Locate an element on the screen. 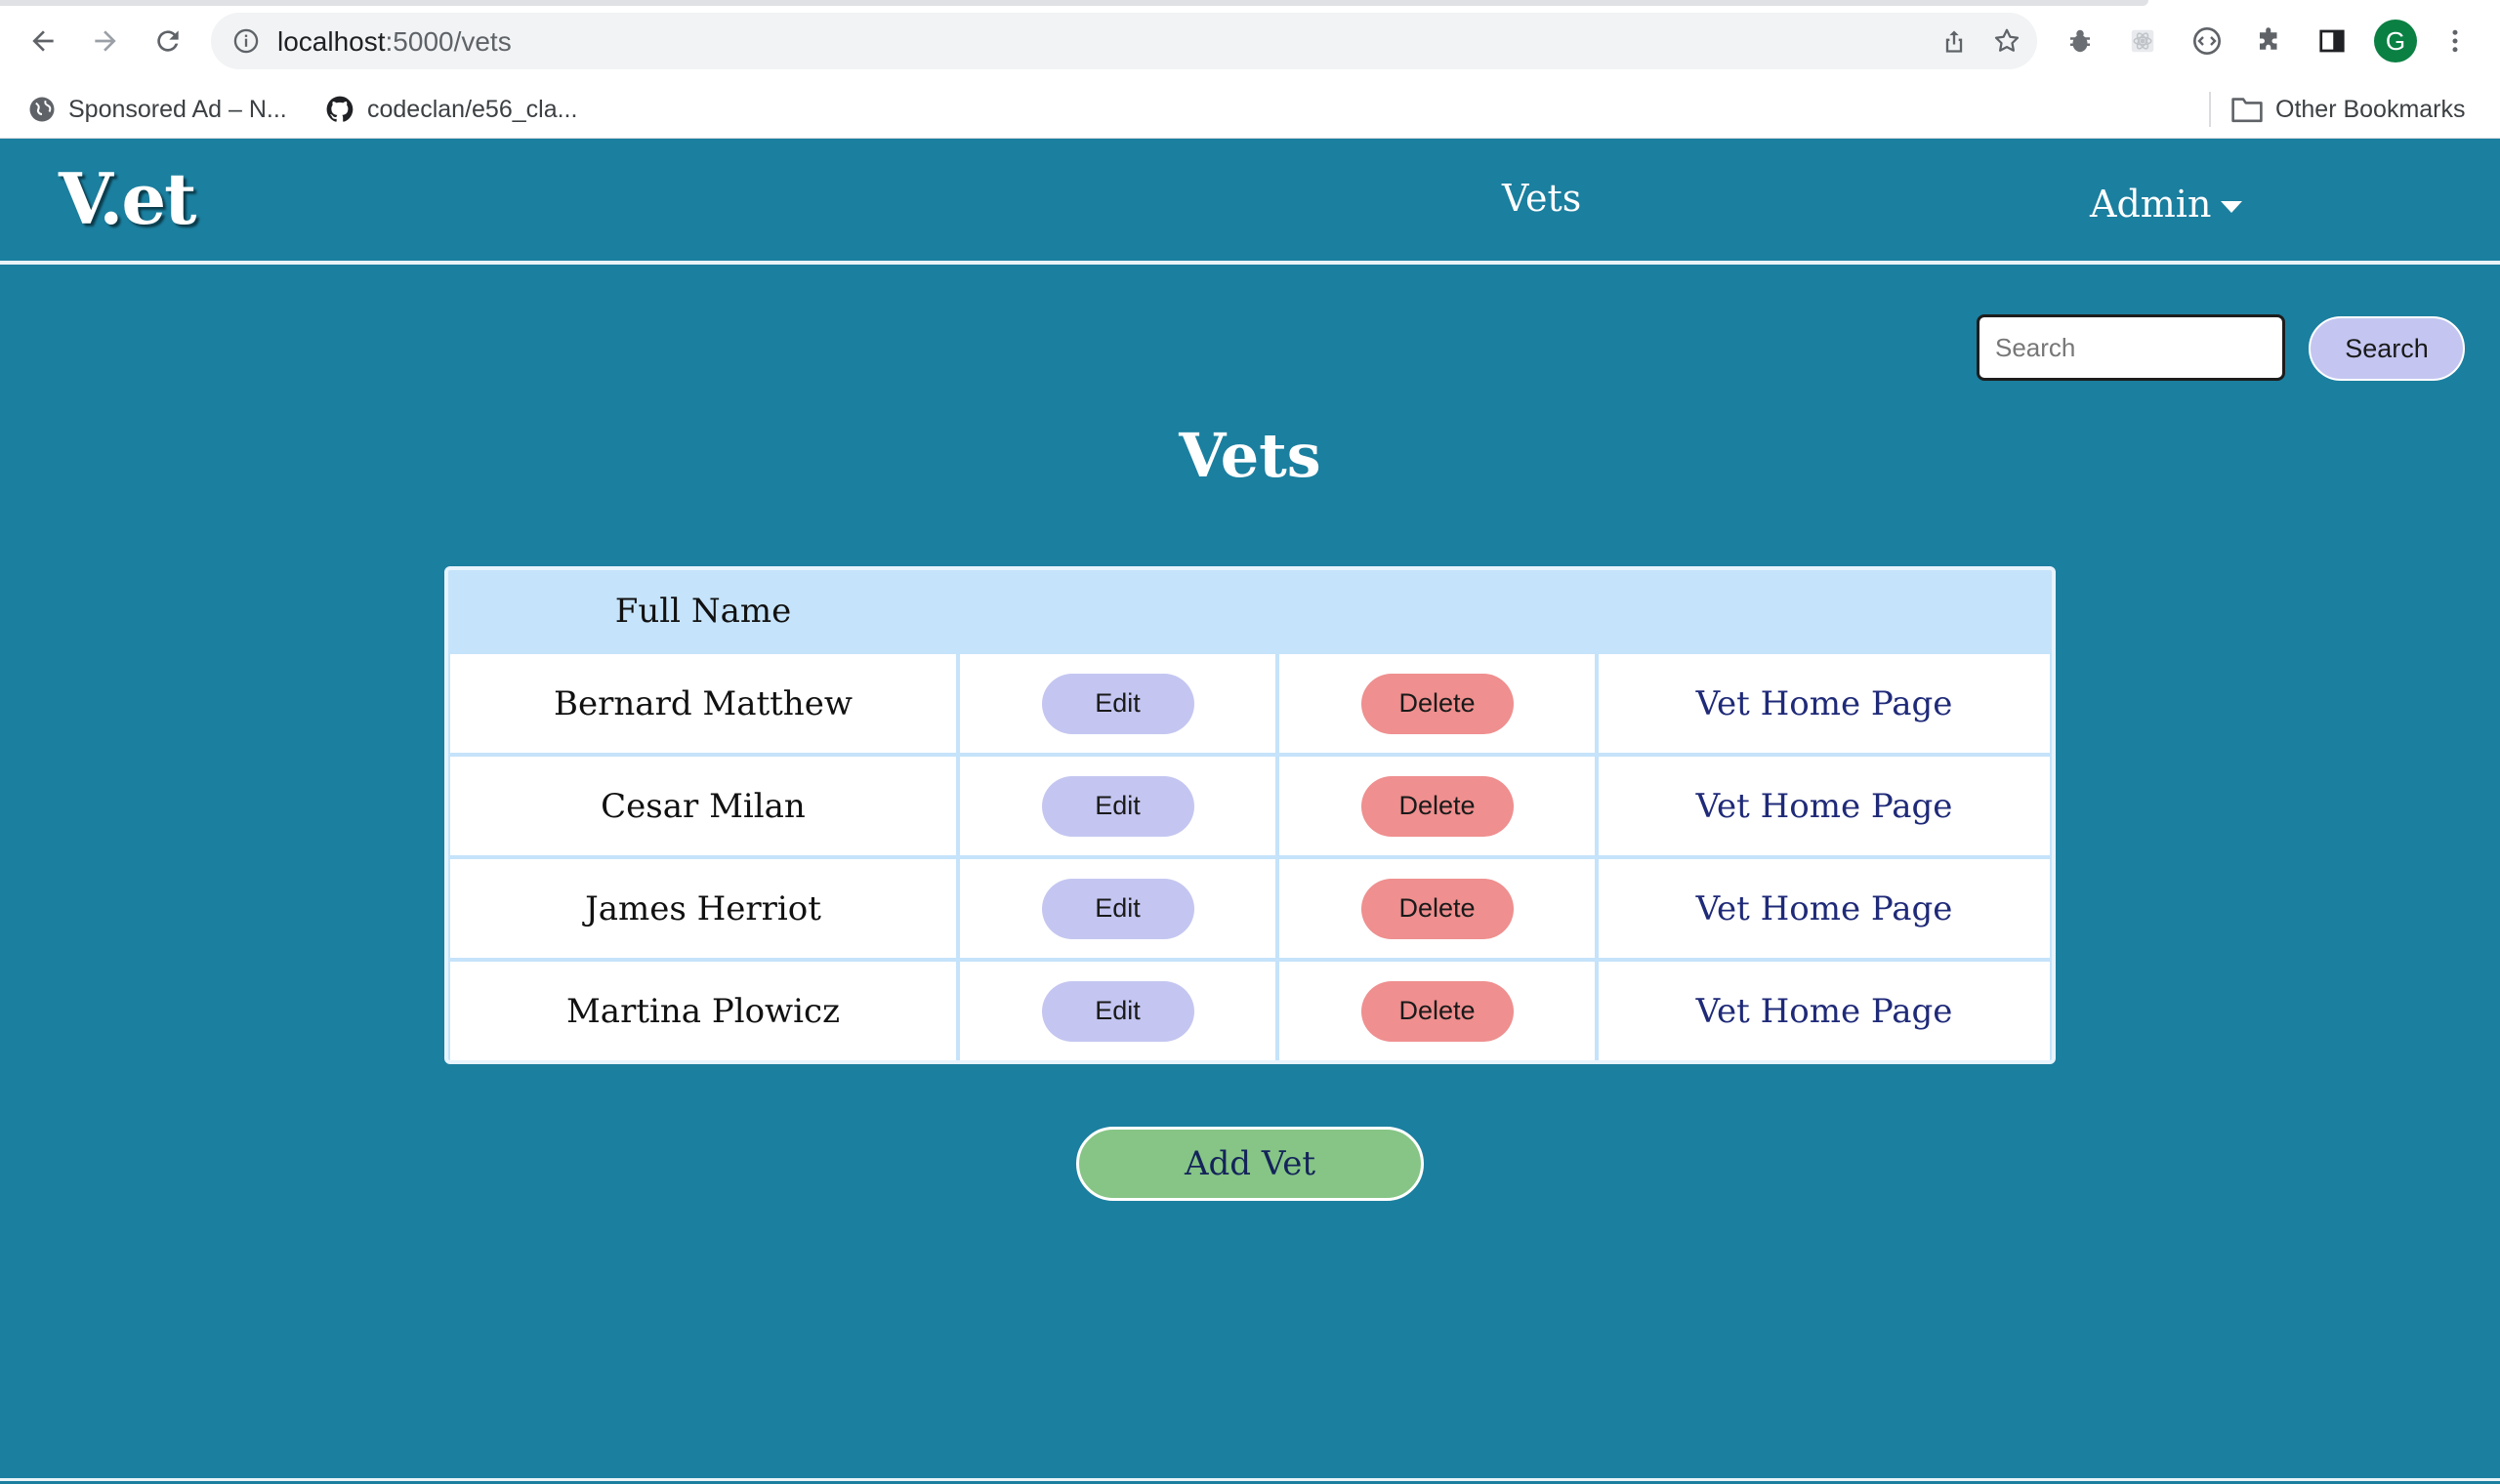  reload-icon is located at coordinates (168, 41).